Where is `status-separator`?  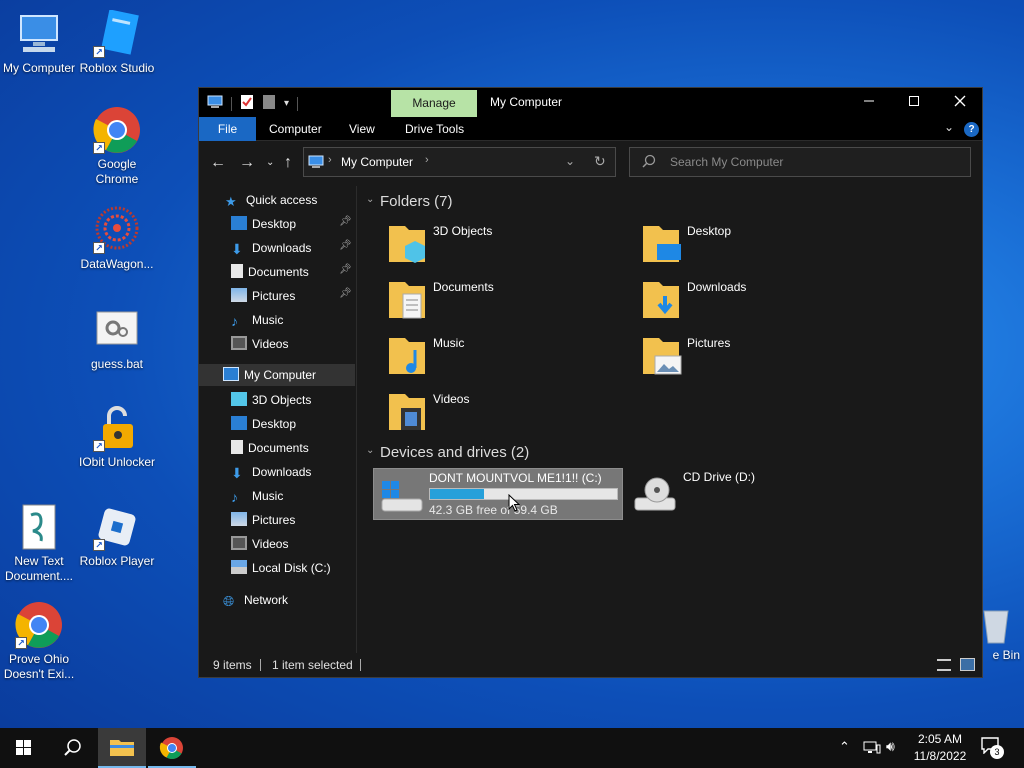
status-separator is located at coordinates (260, 665).